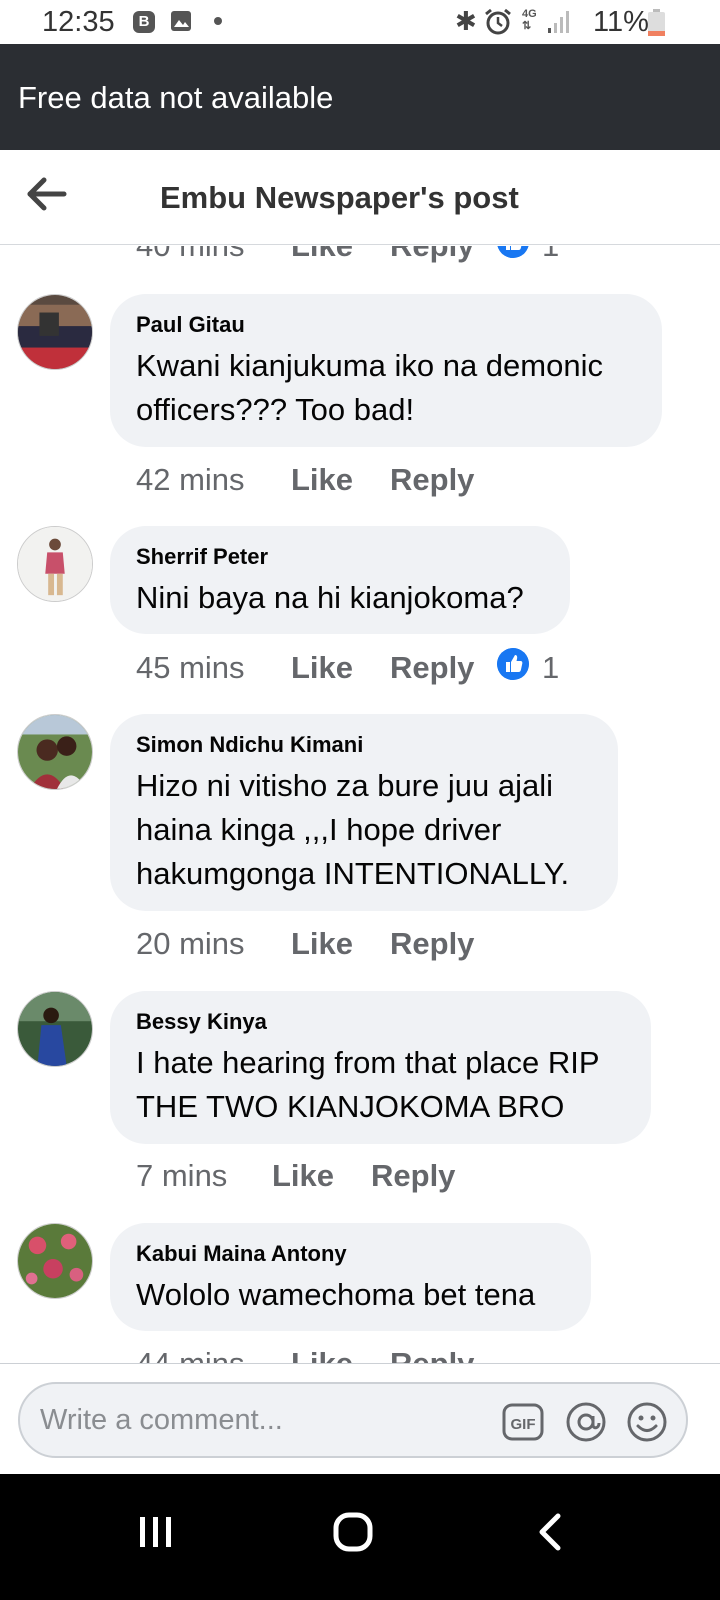 This screenshot has width=720, height=1600. I want to click on recent-apps-icon, so click(155, 1532).